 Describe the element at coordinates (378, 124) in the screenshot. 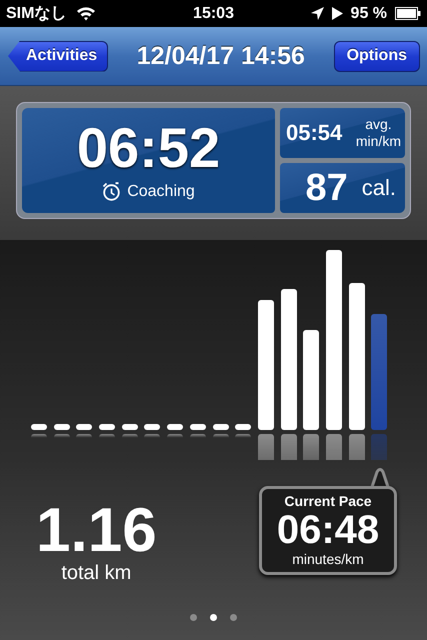

I see `average-label: avg.` at that location.